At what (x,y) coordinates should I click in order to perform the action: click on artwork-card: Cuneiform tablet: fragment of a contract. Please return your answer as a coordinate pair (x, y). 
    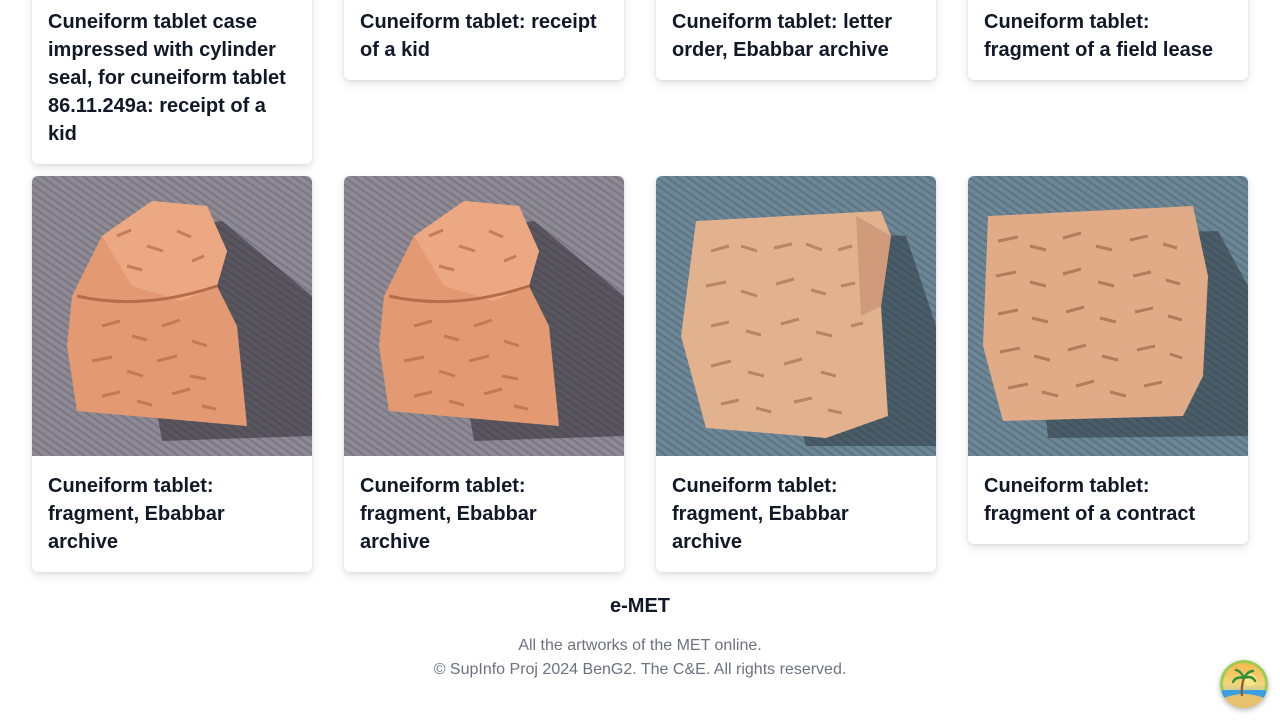
    Looking at the image, I should click on (1108, 360).